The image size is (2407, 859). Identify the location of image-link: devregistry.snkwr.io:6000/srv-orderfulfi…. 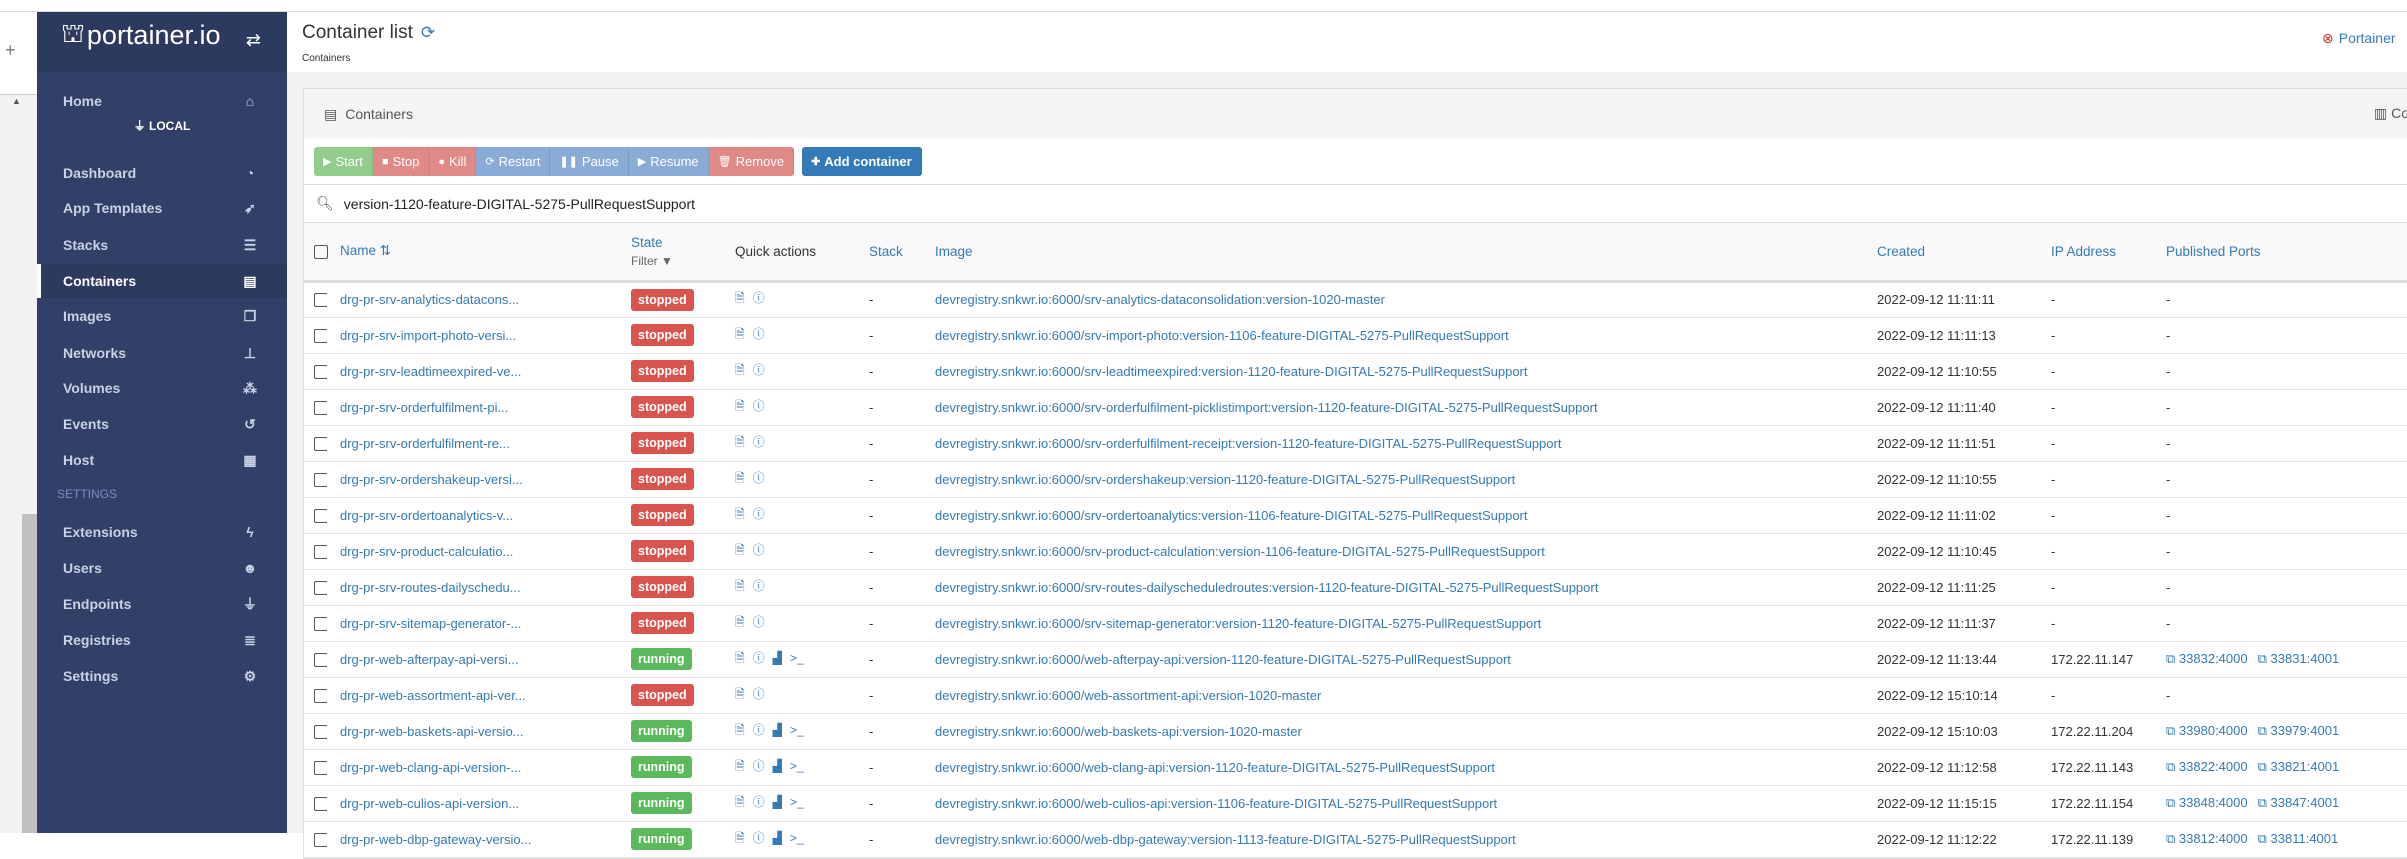
(1266, 407).